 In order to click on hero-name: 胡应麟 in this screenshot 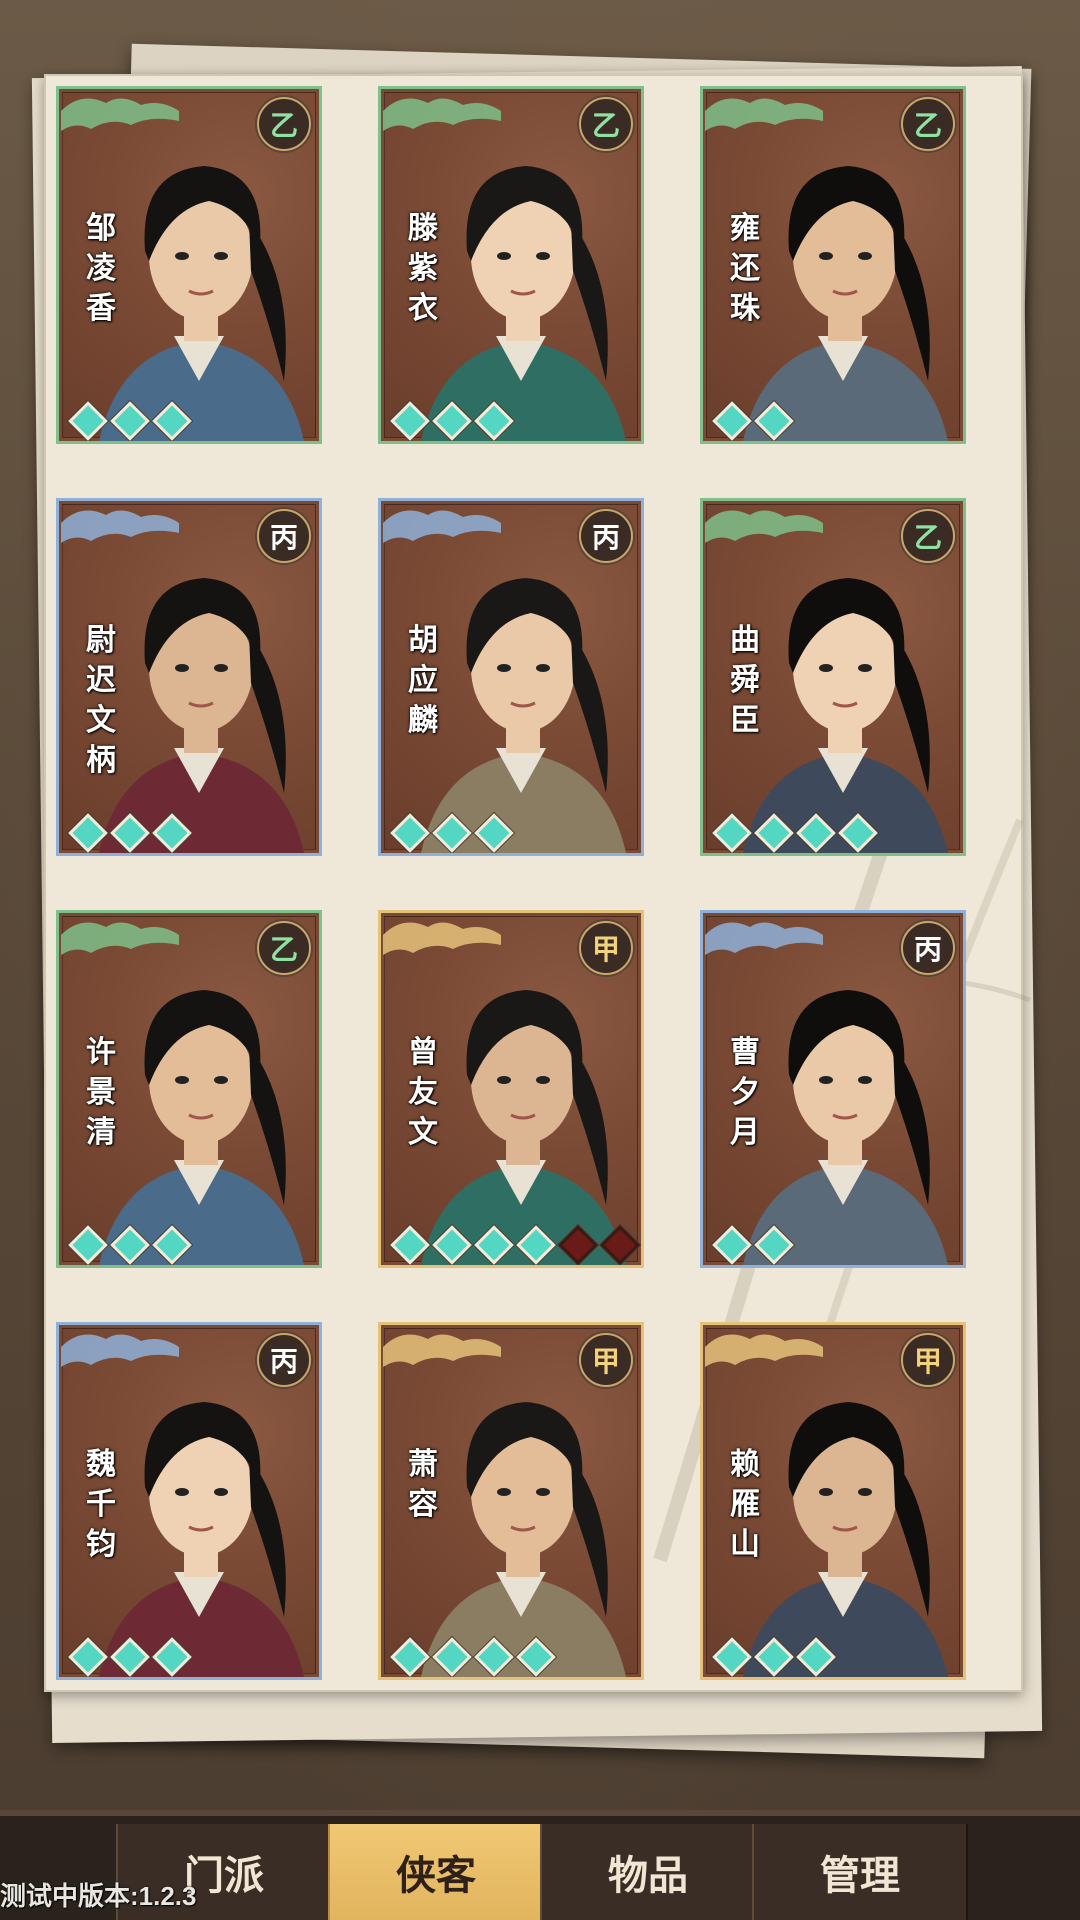, I will do `click(423, 681)`.